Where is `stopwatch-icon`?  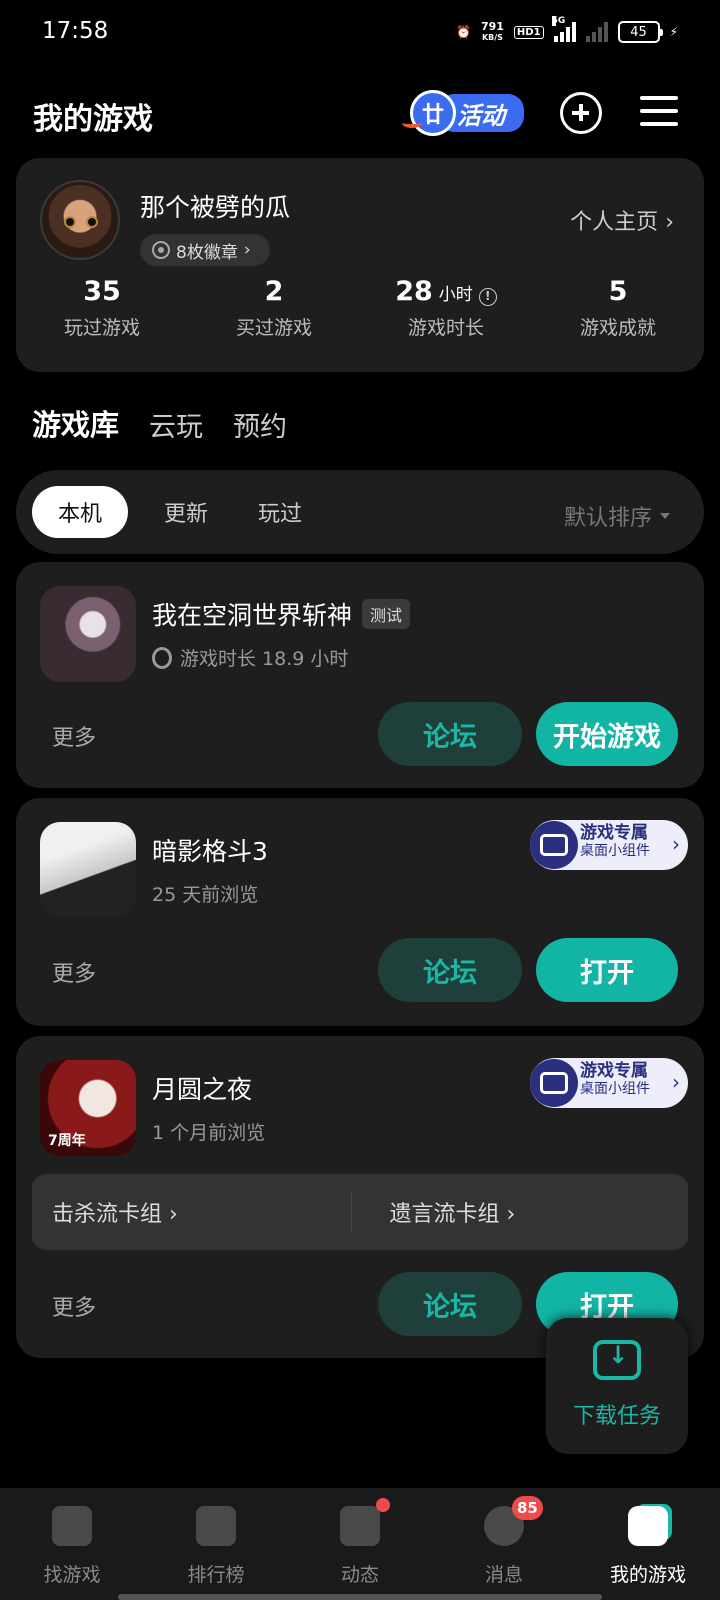 stopwatch-icon is located at coordinates (162, 657).